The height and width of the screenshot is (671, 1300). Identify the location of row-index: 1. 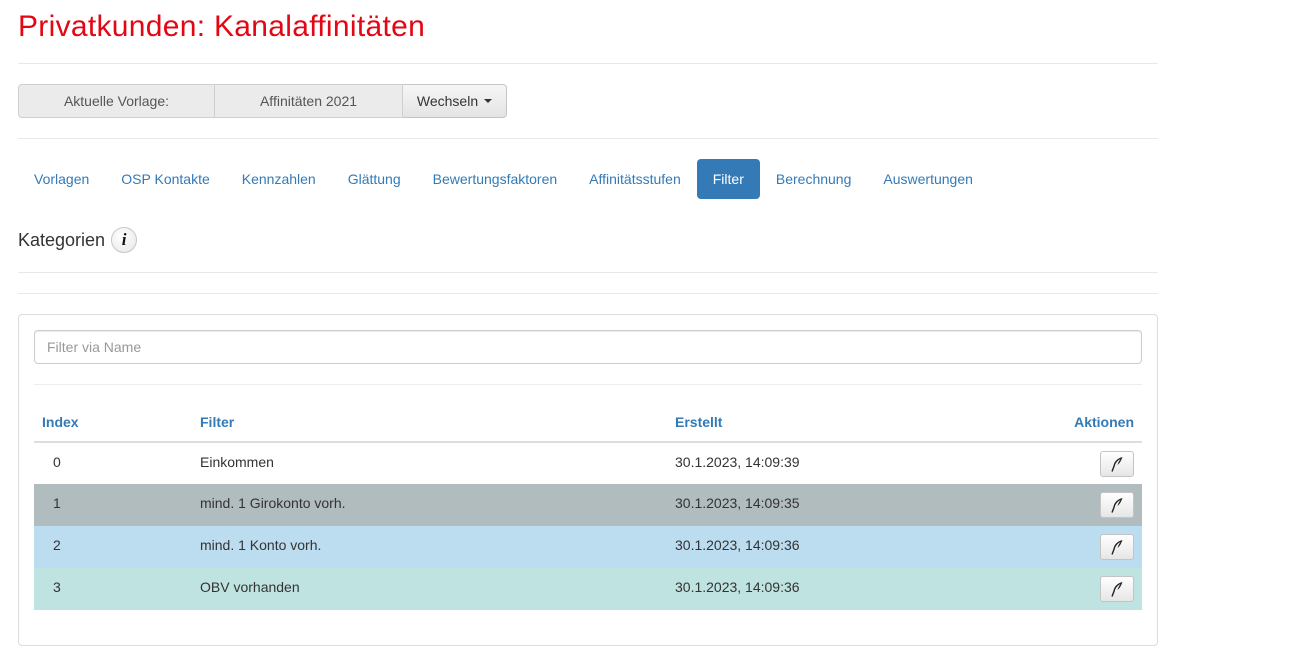
(57, 503).